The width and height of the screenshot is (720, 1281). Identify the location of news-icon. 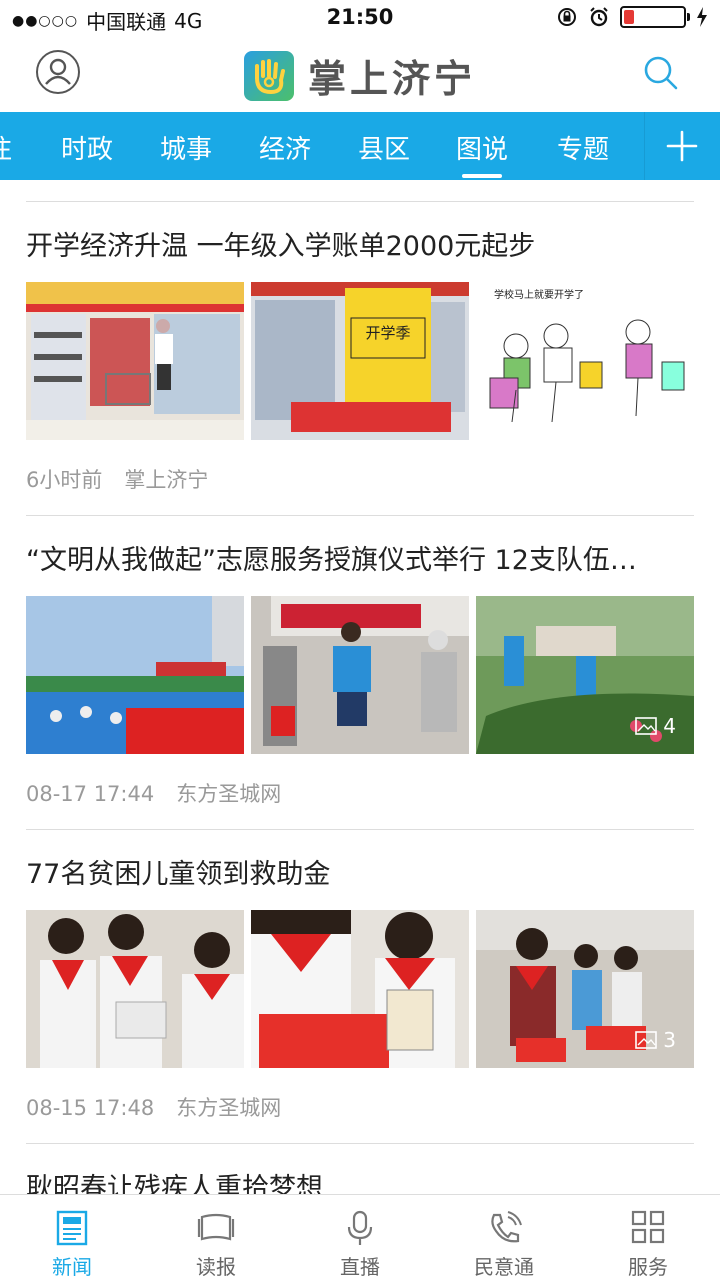
(72, 1228).